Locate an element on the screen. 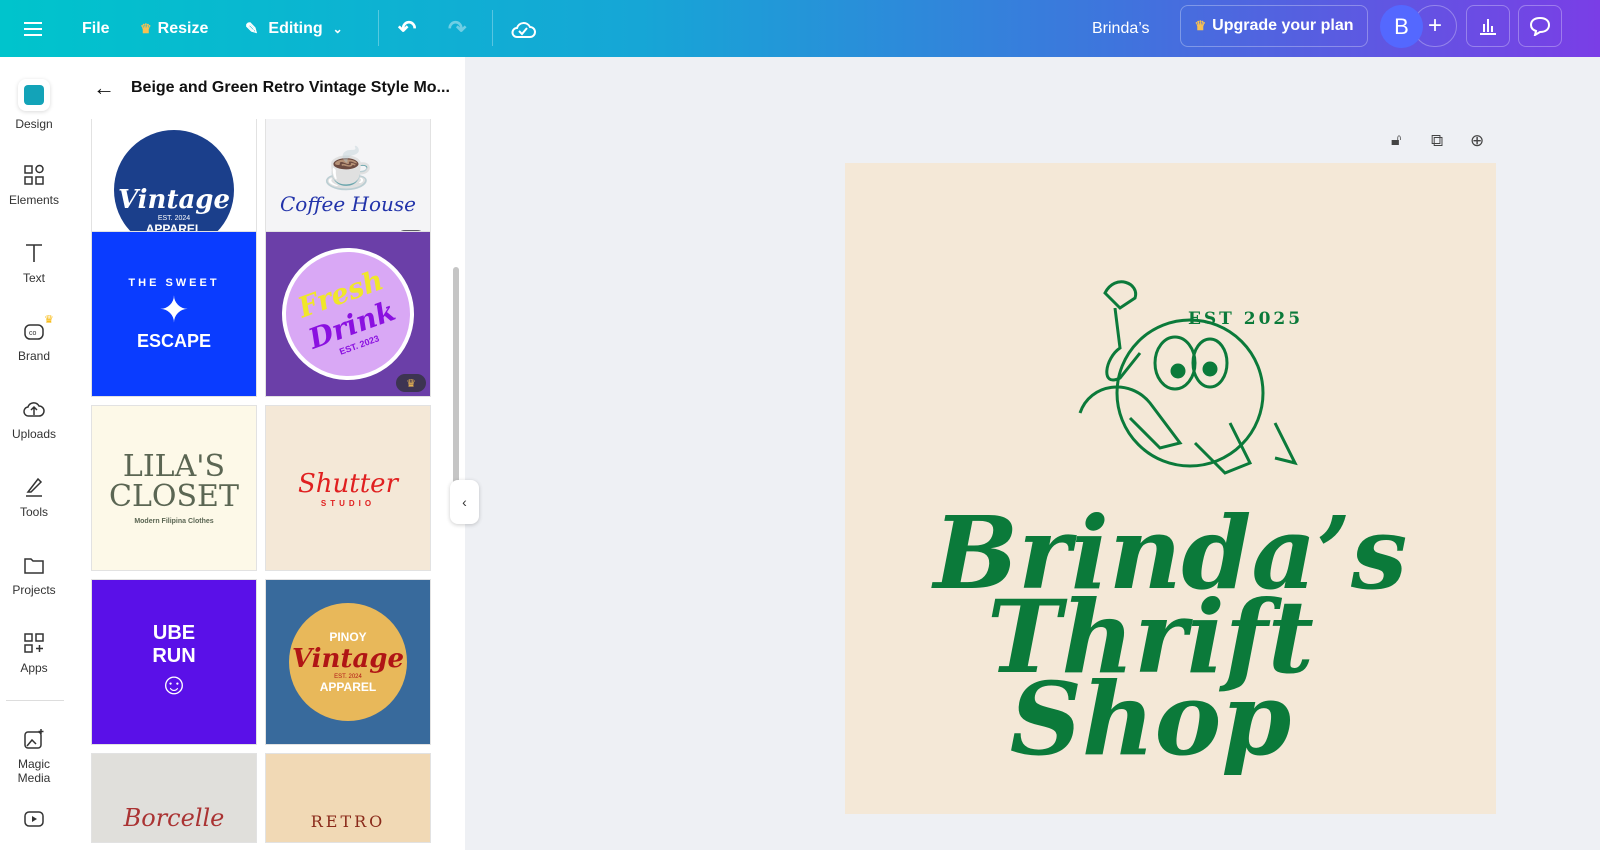 This screenshot has width=1600, height=850. editing-dropdown: ✎ Editing ⌄ is located at coordinates (294, 28).